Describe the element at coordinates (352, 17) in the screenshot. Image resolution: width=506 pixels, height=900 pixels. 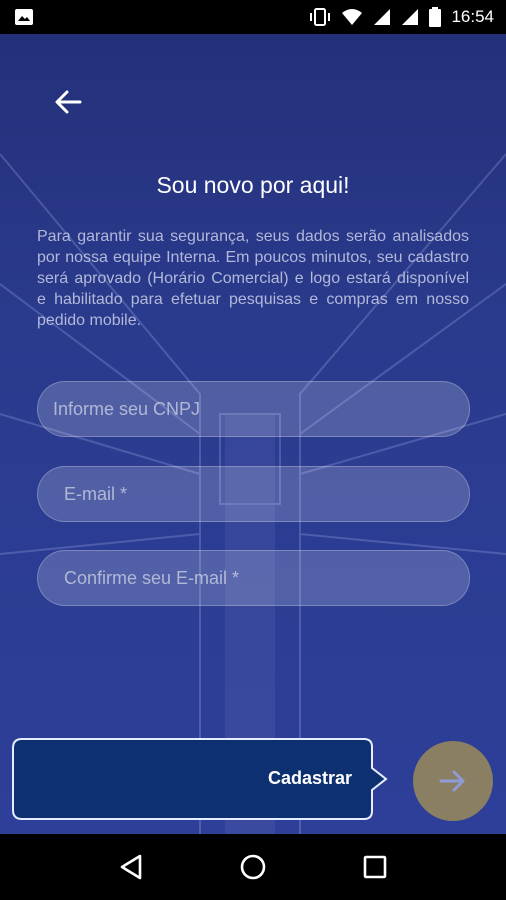
I see `wifi-icon` at that location.